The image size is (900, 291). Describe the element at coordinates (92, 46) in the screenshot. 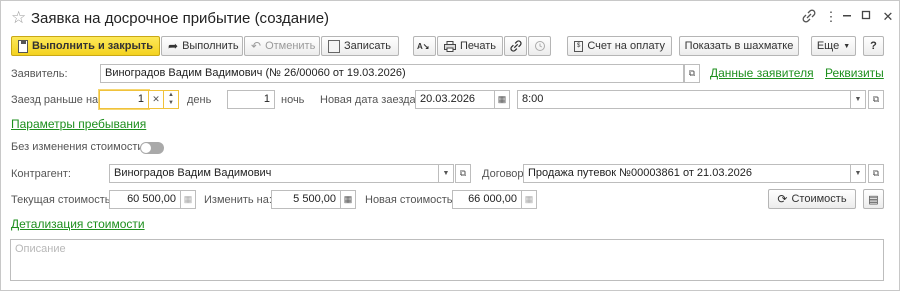

I see `execute-close-label: Выполнить и закрыть` at that location.